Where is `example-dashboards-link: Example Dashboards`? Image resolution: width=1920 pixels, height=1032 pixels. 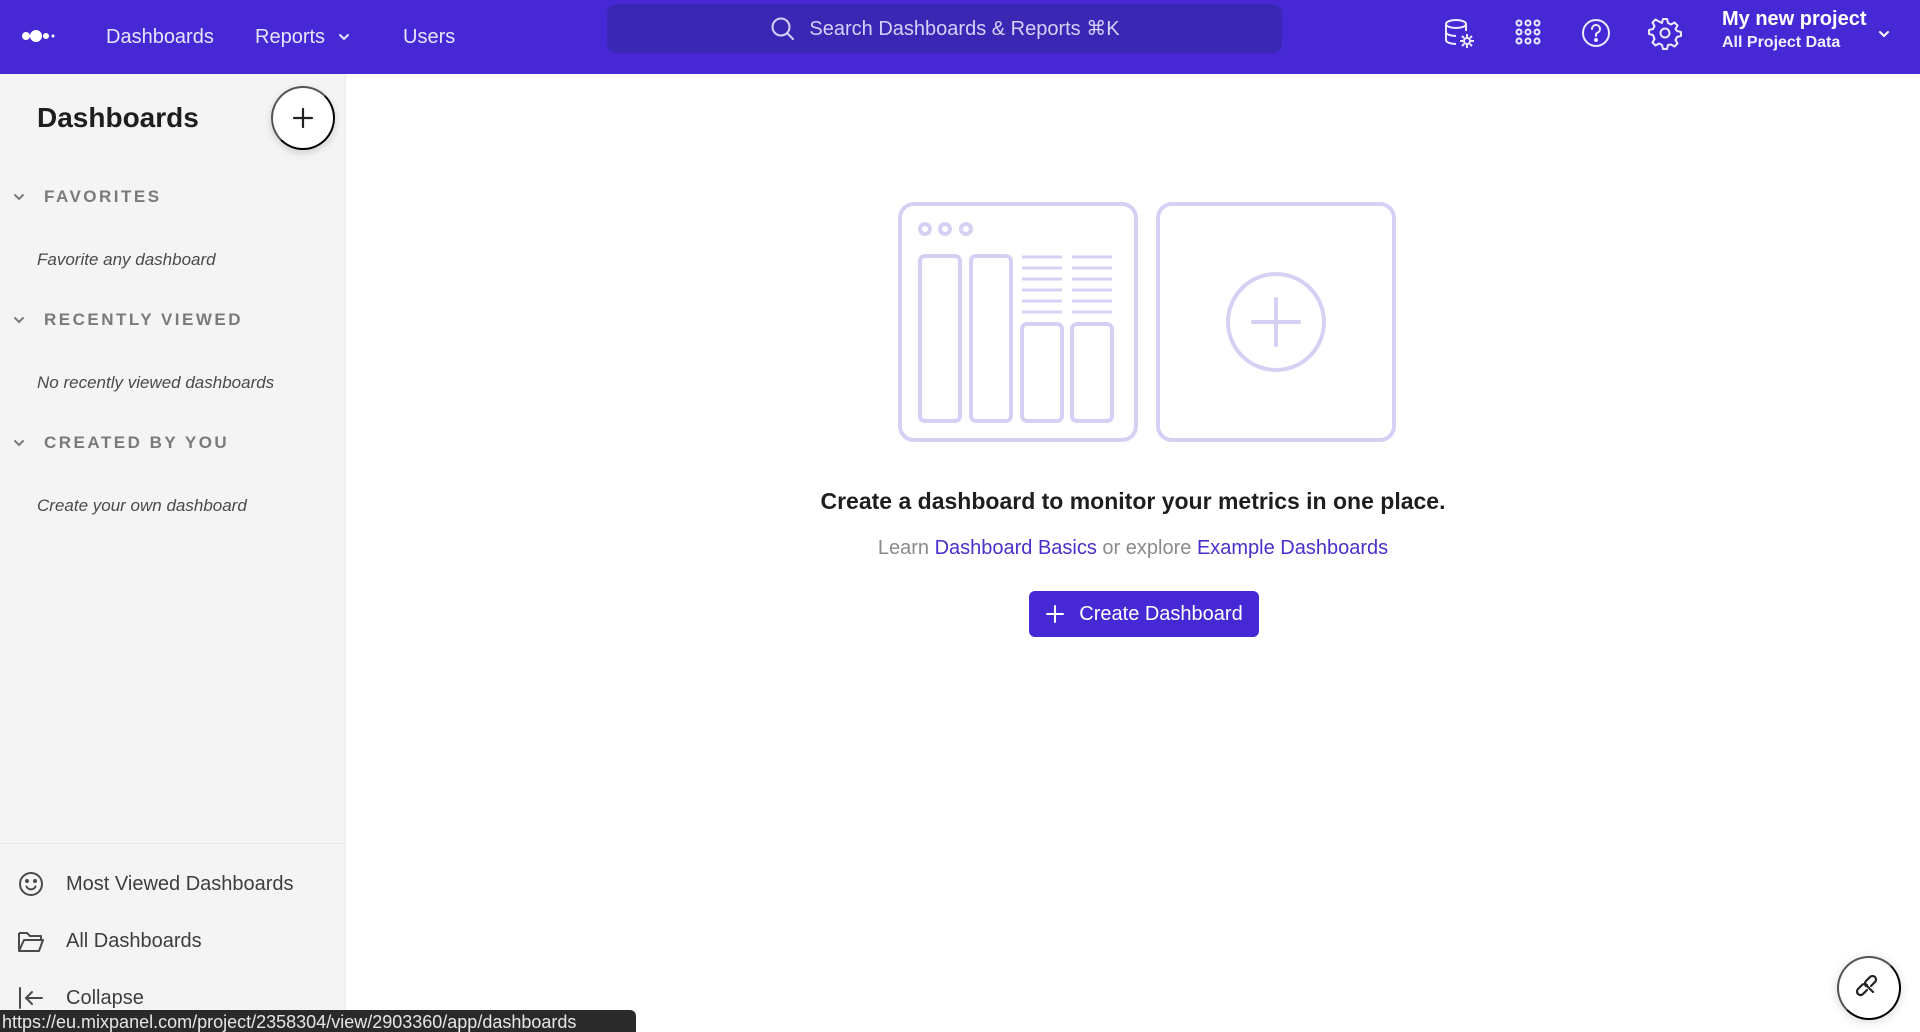 example-dashboards-link: Example Dashboards is located at coordinates (1292, 548).